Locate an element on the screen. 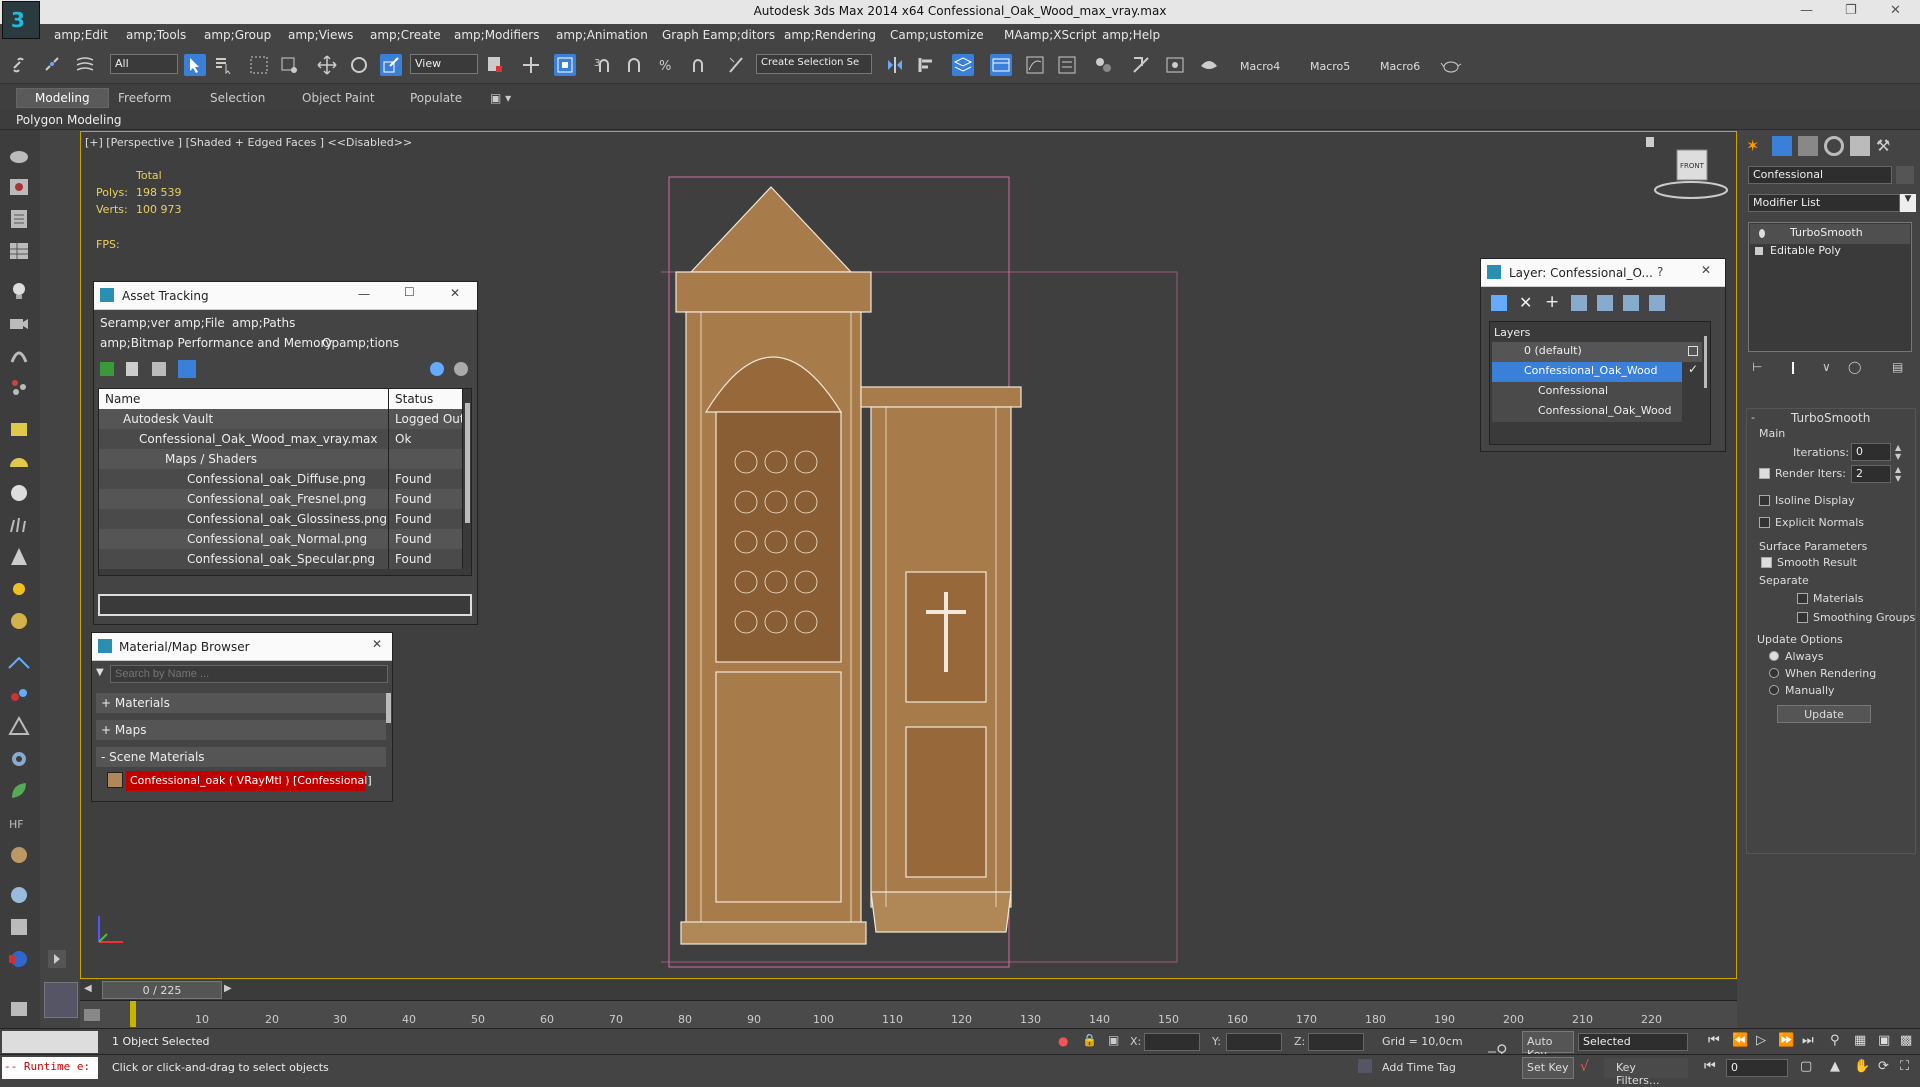 The width and height of the screenshot is (1920, 1087). stack-item-editable-poly: Editable Poly is located at coordinates (1830, 252).